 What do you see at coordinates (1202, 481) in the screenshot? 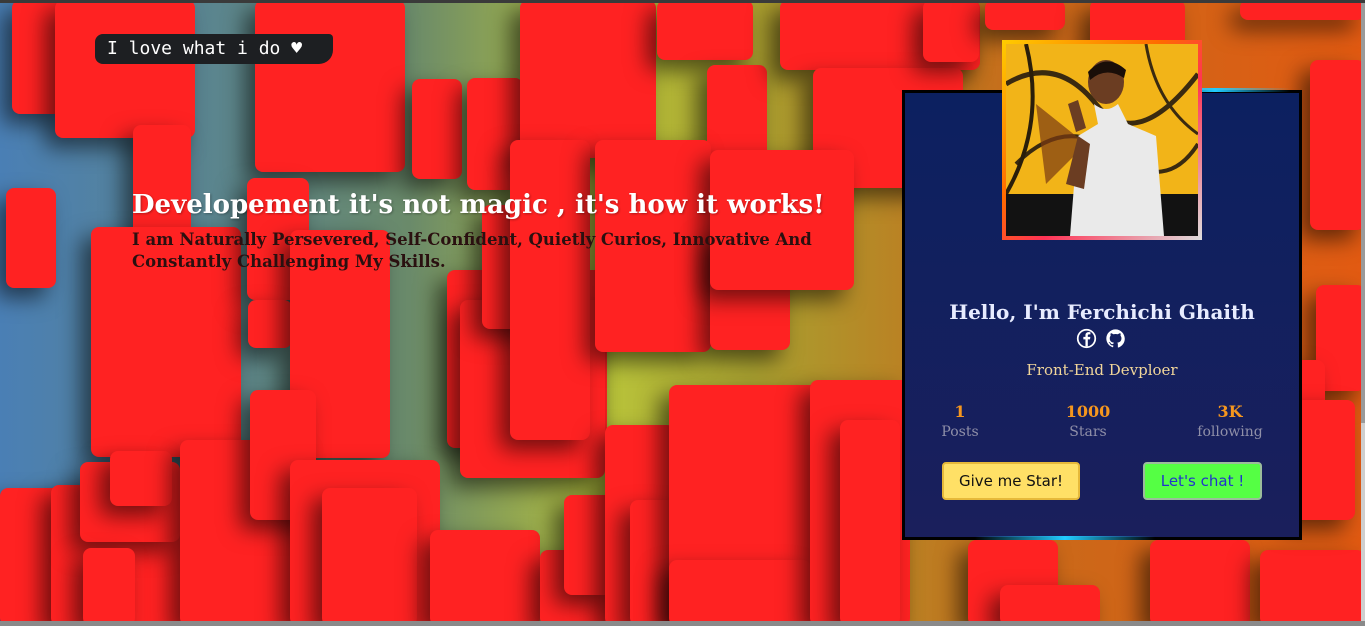
I see `lets-chat-button: Let's chat !` at bounding box center [1202, 481].